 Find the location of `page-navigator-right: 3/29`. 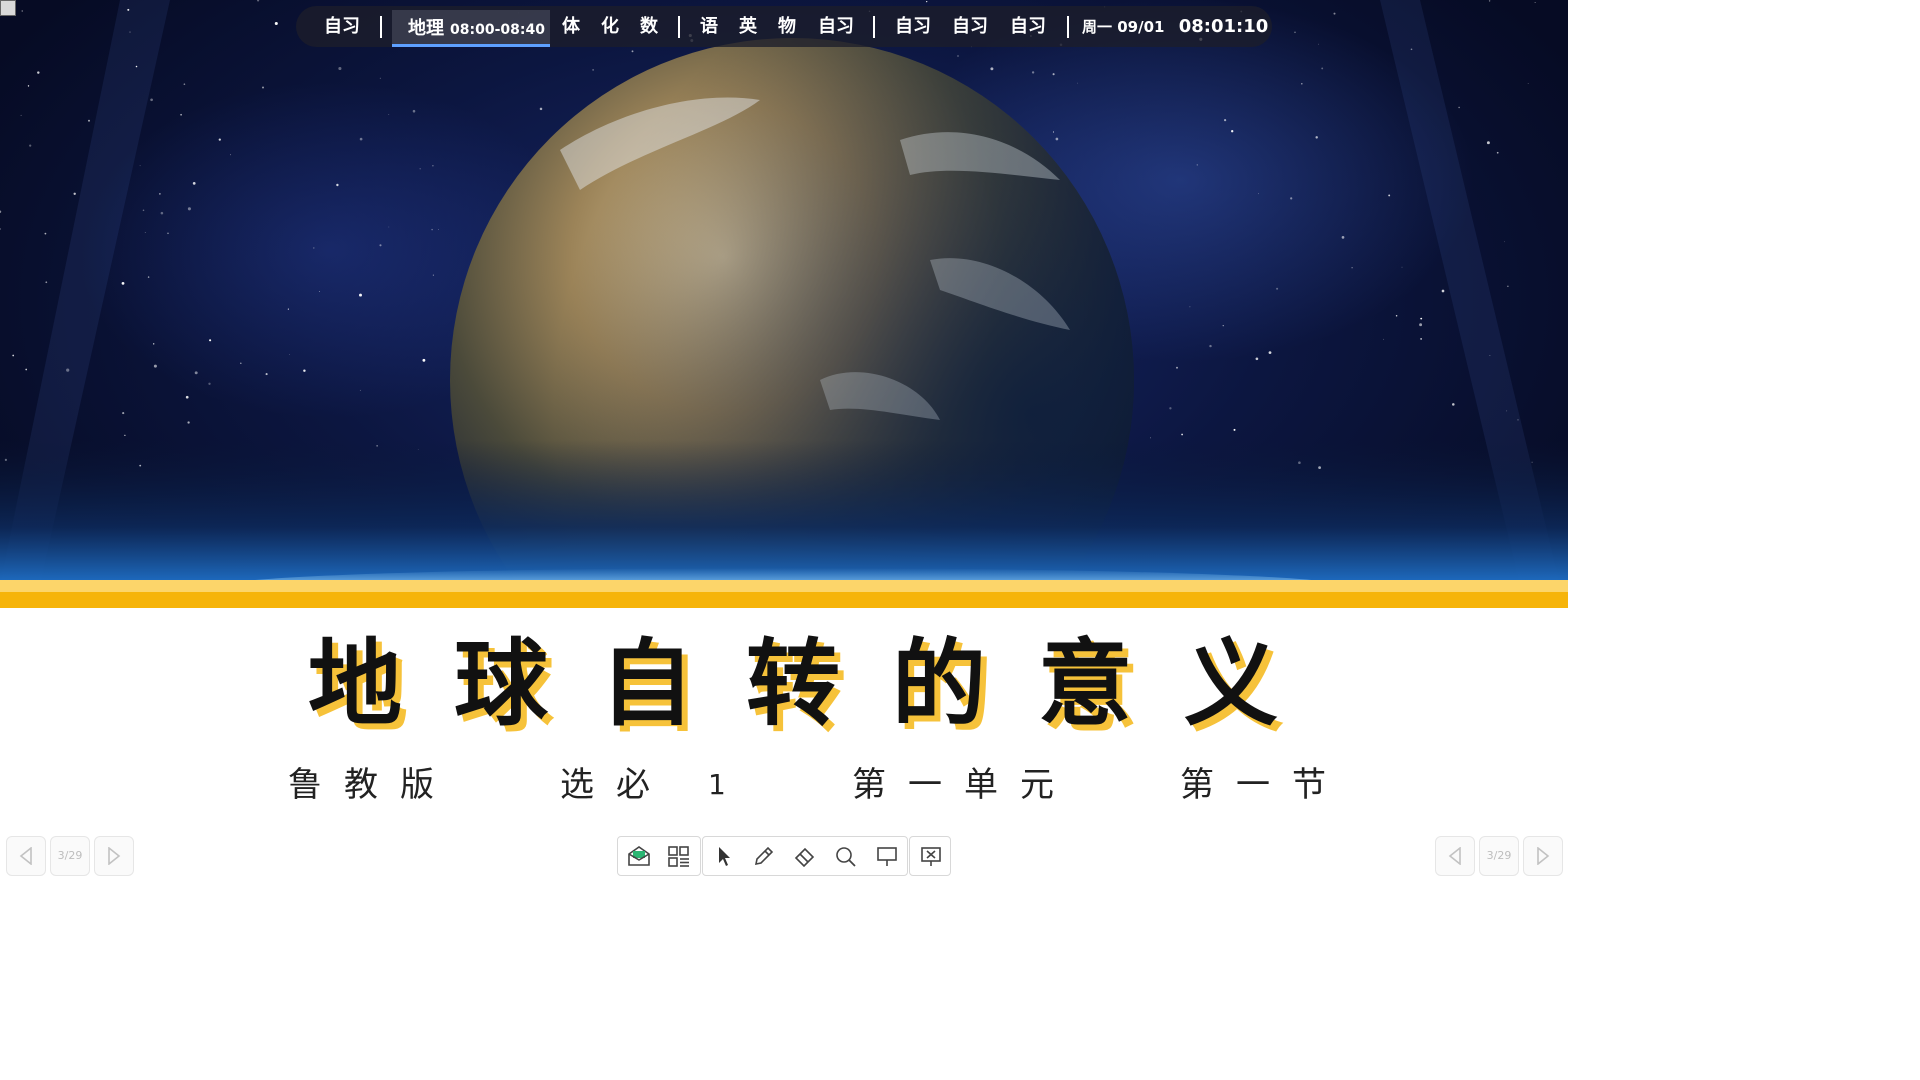

page-navigator-right: 3/29 is located at coordinates (1500, 856).